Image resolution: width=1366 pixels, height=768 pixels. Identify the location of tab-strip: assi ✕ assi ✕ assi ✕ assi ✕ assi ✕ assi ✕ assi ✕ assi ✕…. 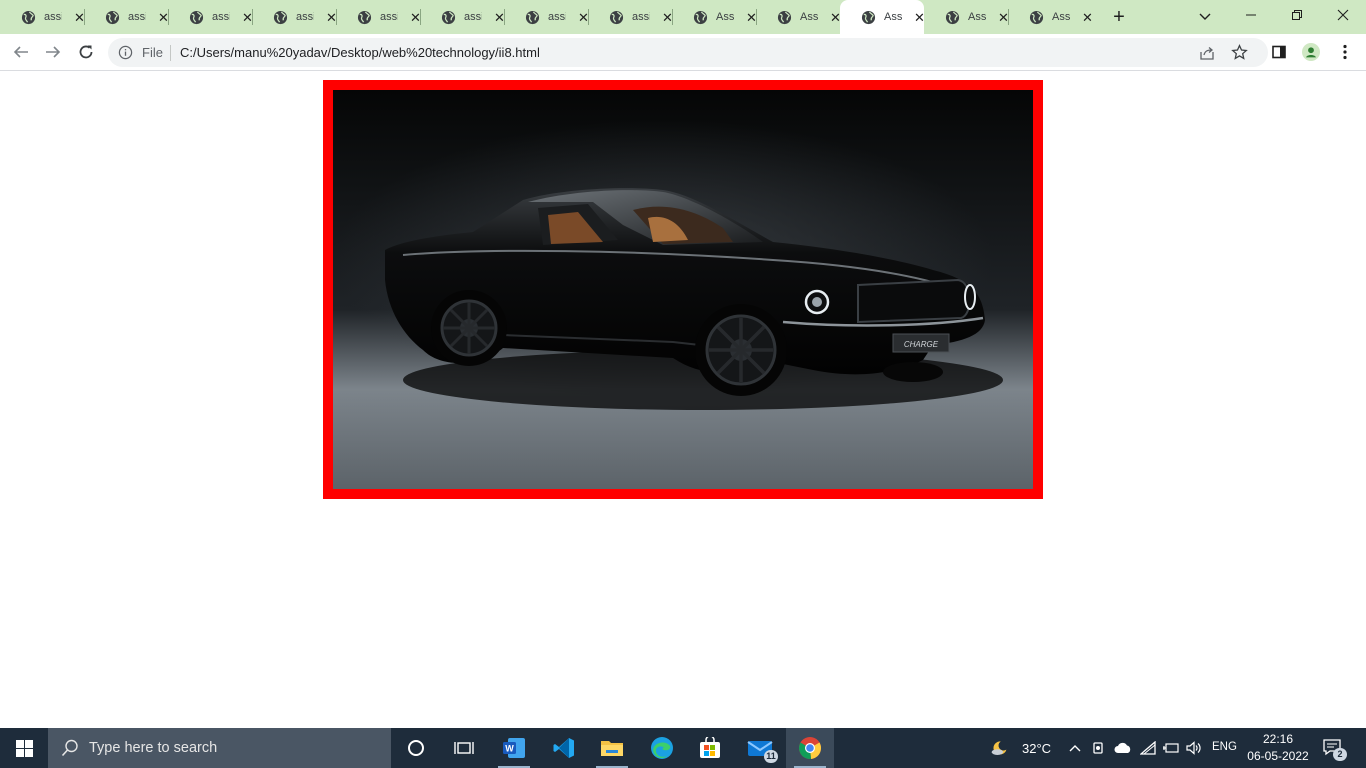
(683, 17).